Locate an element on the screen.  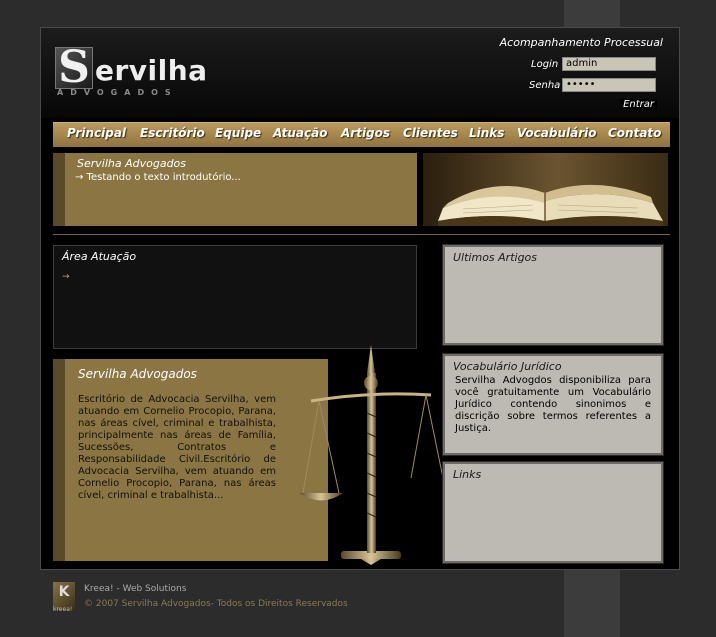
nav-item-equipe: Equipe is located at coordinates (238, 133).